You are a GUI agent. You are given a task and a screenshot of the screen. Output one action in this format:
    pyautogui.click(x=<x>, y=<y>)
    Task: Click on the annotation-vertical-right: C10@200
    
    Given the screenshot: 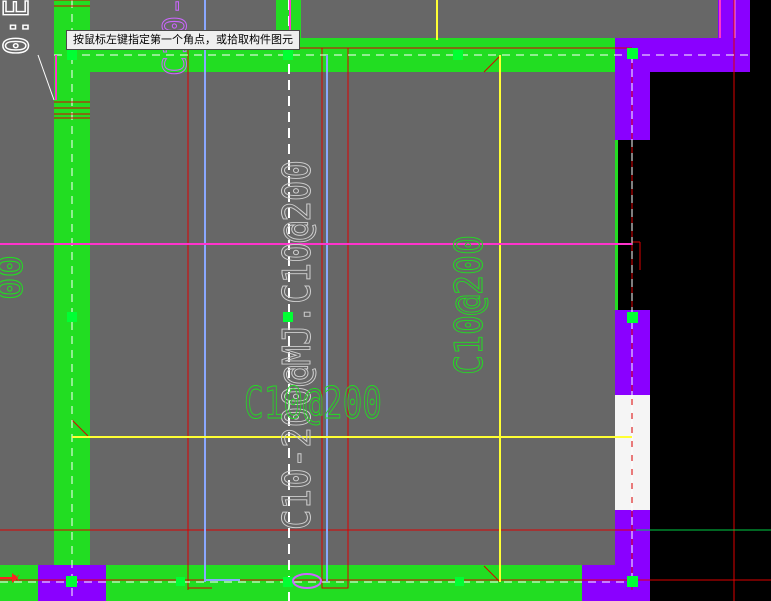 What is the action you would take?
    pyautogui.click(x=469, y=305)
    